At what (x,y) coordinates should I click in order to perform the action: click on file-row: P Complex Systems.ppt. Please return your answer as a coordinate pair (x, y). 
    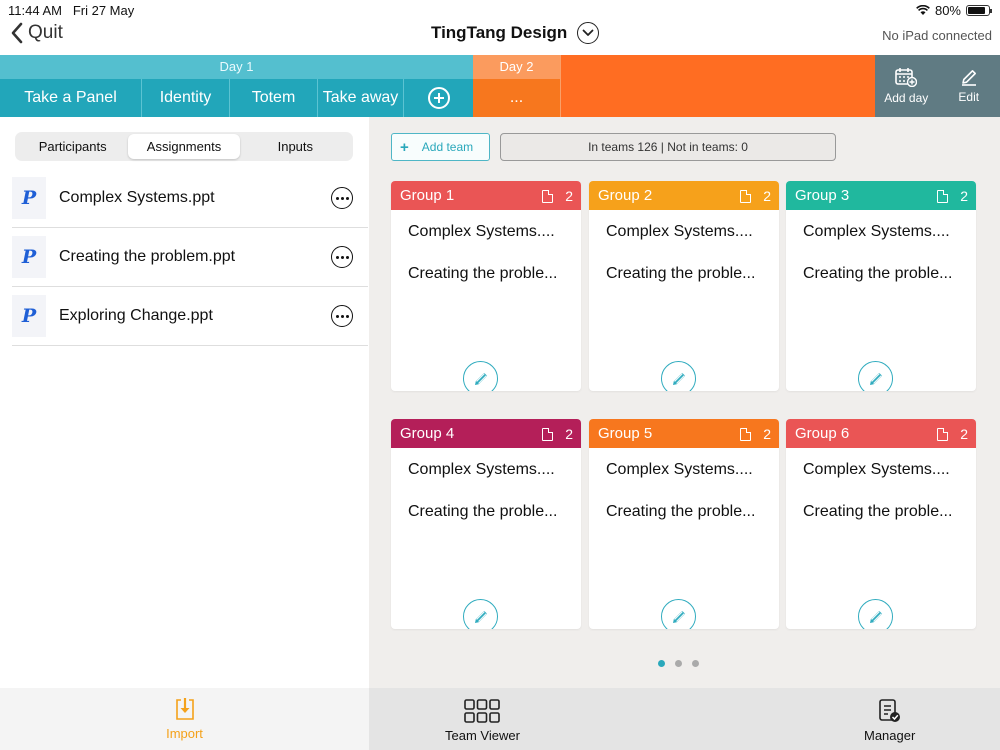
    Looking at the image, I should click on (190, 198).